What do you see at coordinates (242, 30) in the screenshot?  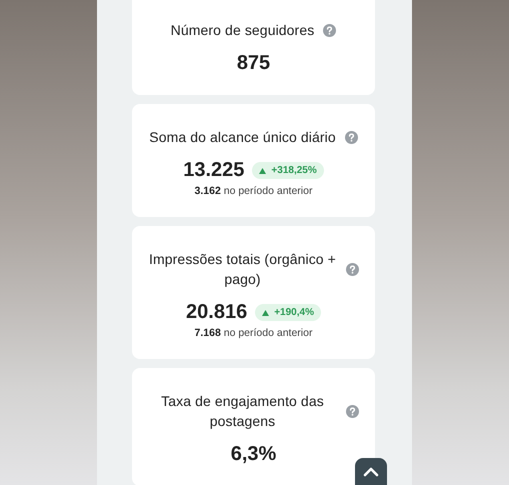 I see `metric-title: Número de seguidores` at bounding box center [242, 30].